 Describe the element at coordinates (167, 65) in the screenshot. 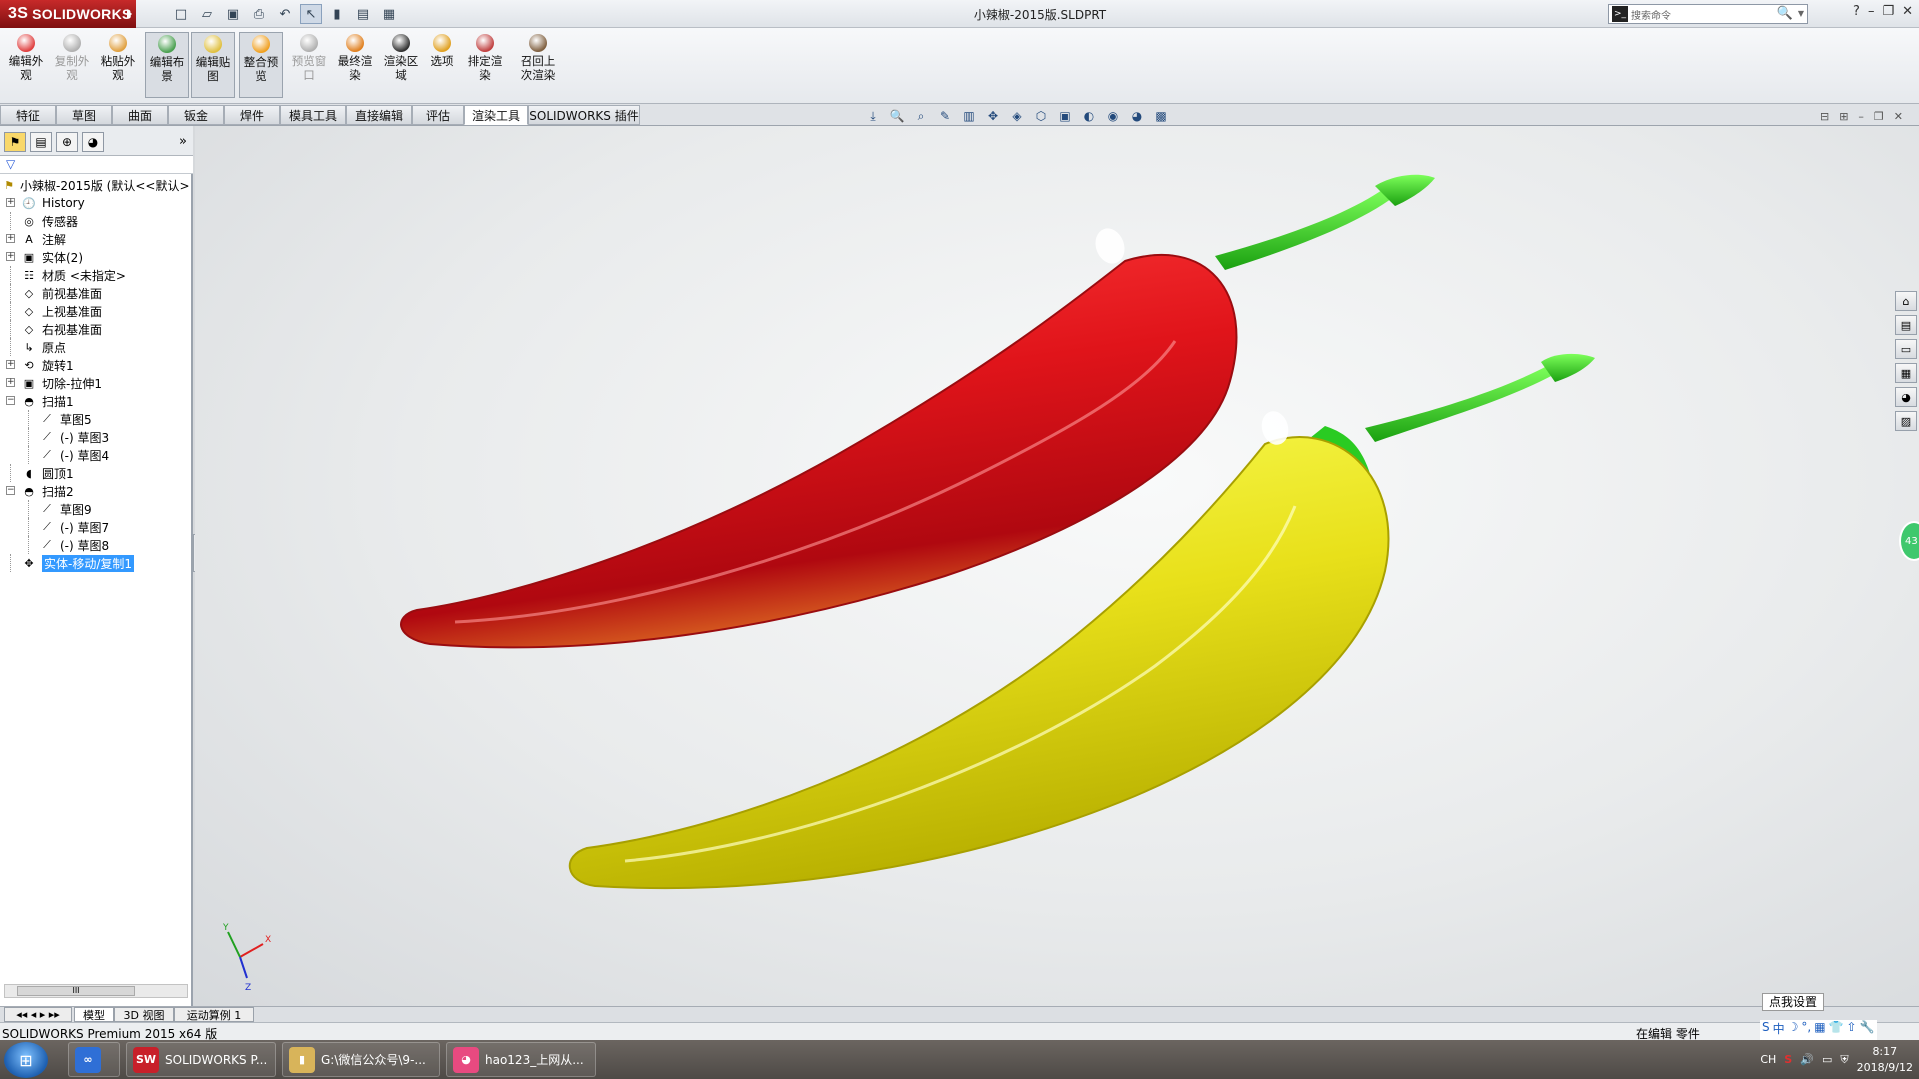

I see `cmd-button-3: 编辑布 景` at that location.